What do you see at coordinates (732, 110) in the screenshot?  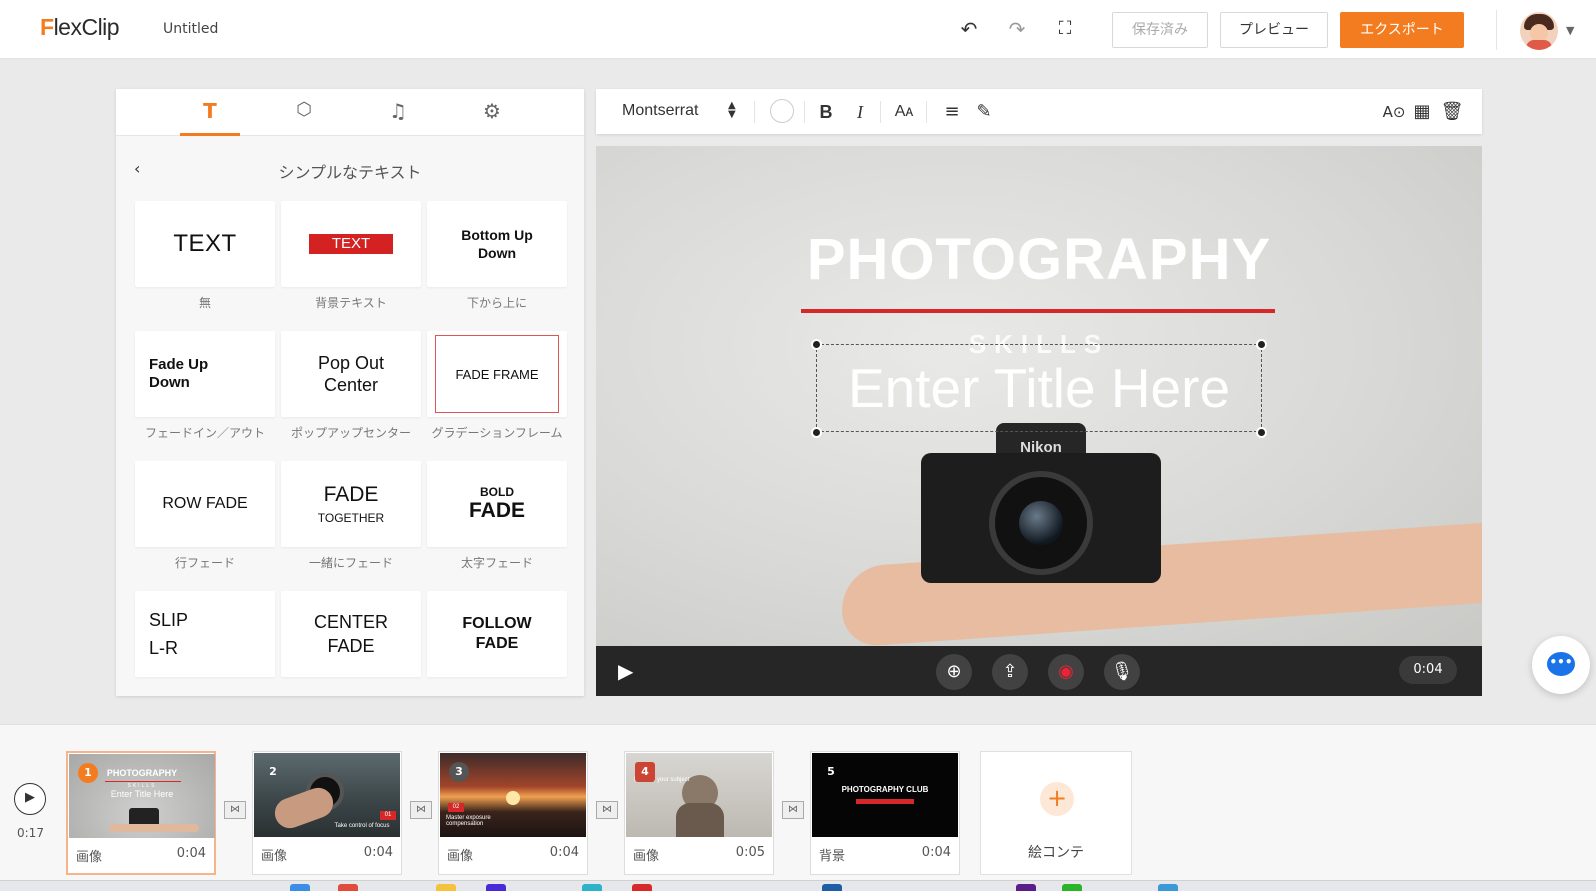 I see `font-select-arrows-icon: ▲ ▼` at bounding box center [732, 110].